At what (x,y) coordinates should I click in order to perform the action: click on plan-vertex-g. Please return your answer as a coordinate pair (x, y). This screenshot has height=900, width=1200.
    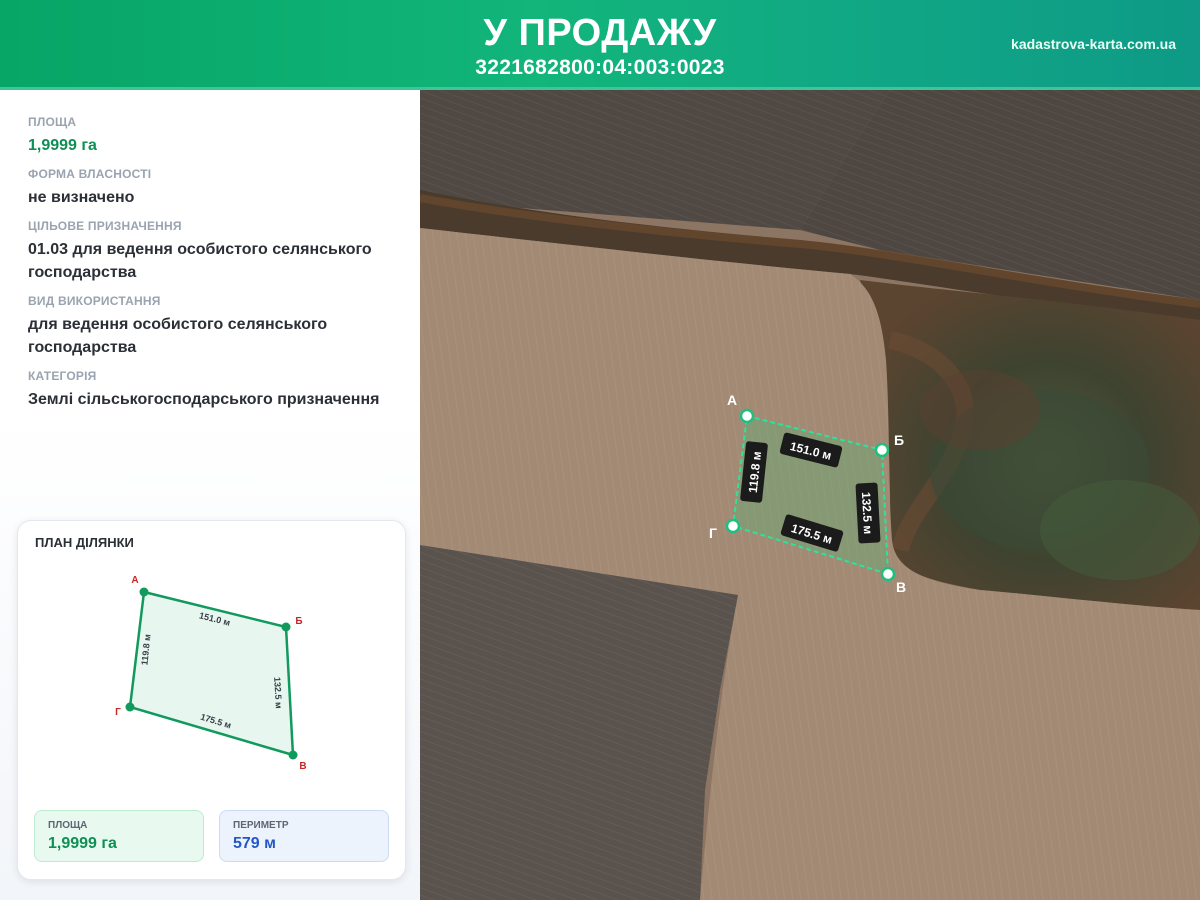
    Looking at the image, I should click on (130, 707).